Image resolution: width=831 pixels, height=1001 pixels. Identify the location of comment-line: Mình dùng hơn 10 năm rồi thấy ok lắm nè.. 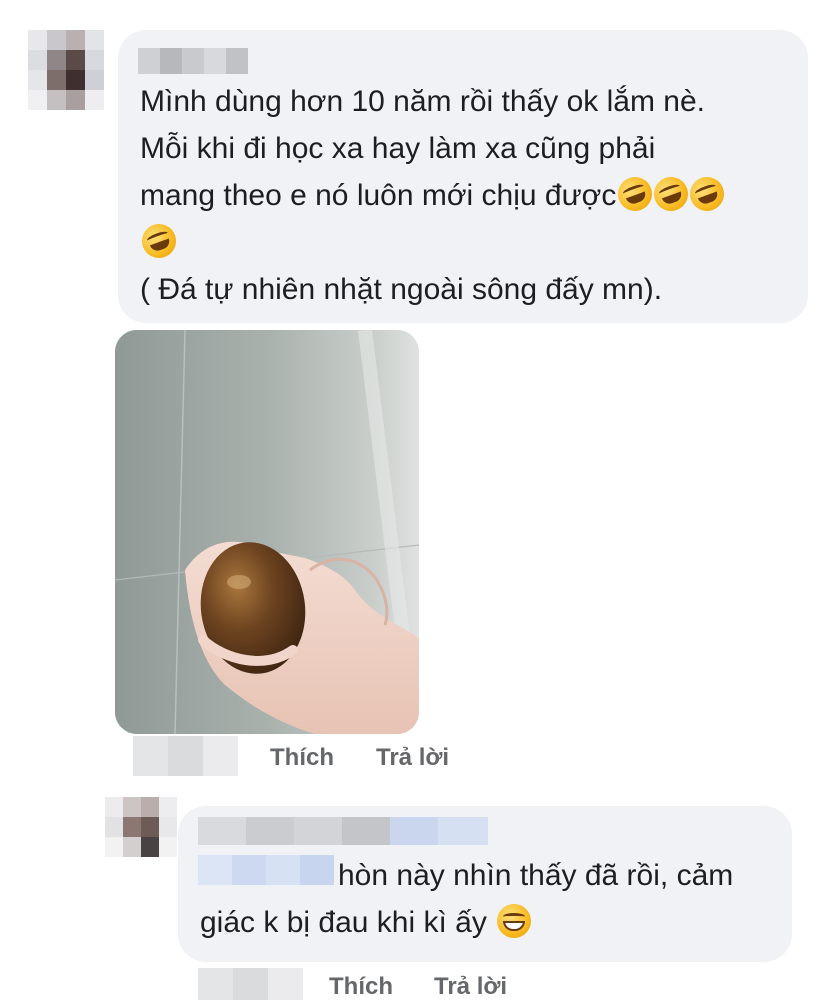
(422, 101).